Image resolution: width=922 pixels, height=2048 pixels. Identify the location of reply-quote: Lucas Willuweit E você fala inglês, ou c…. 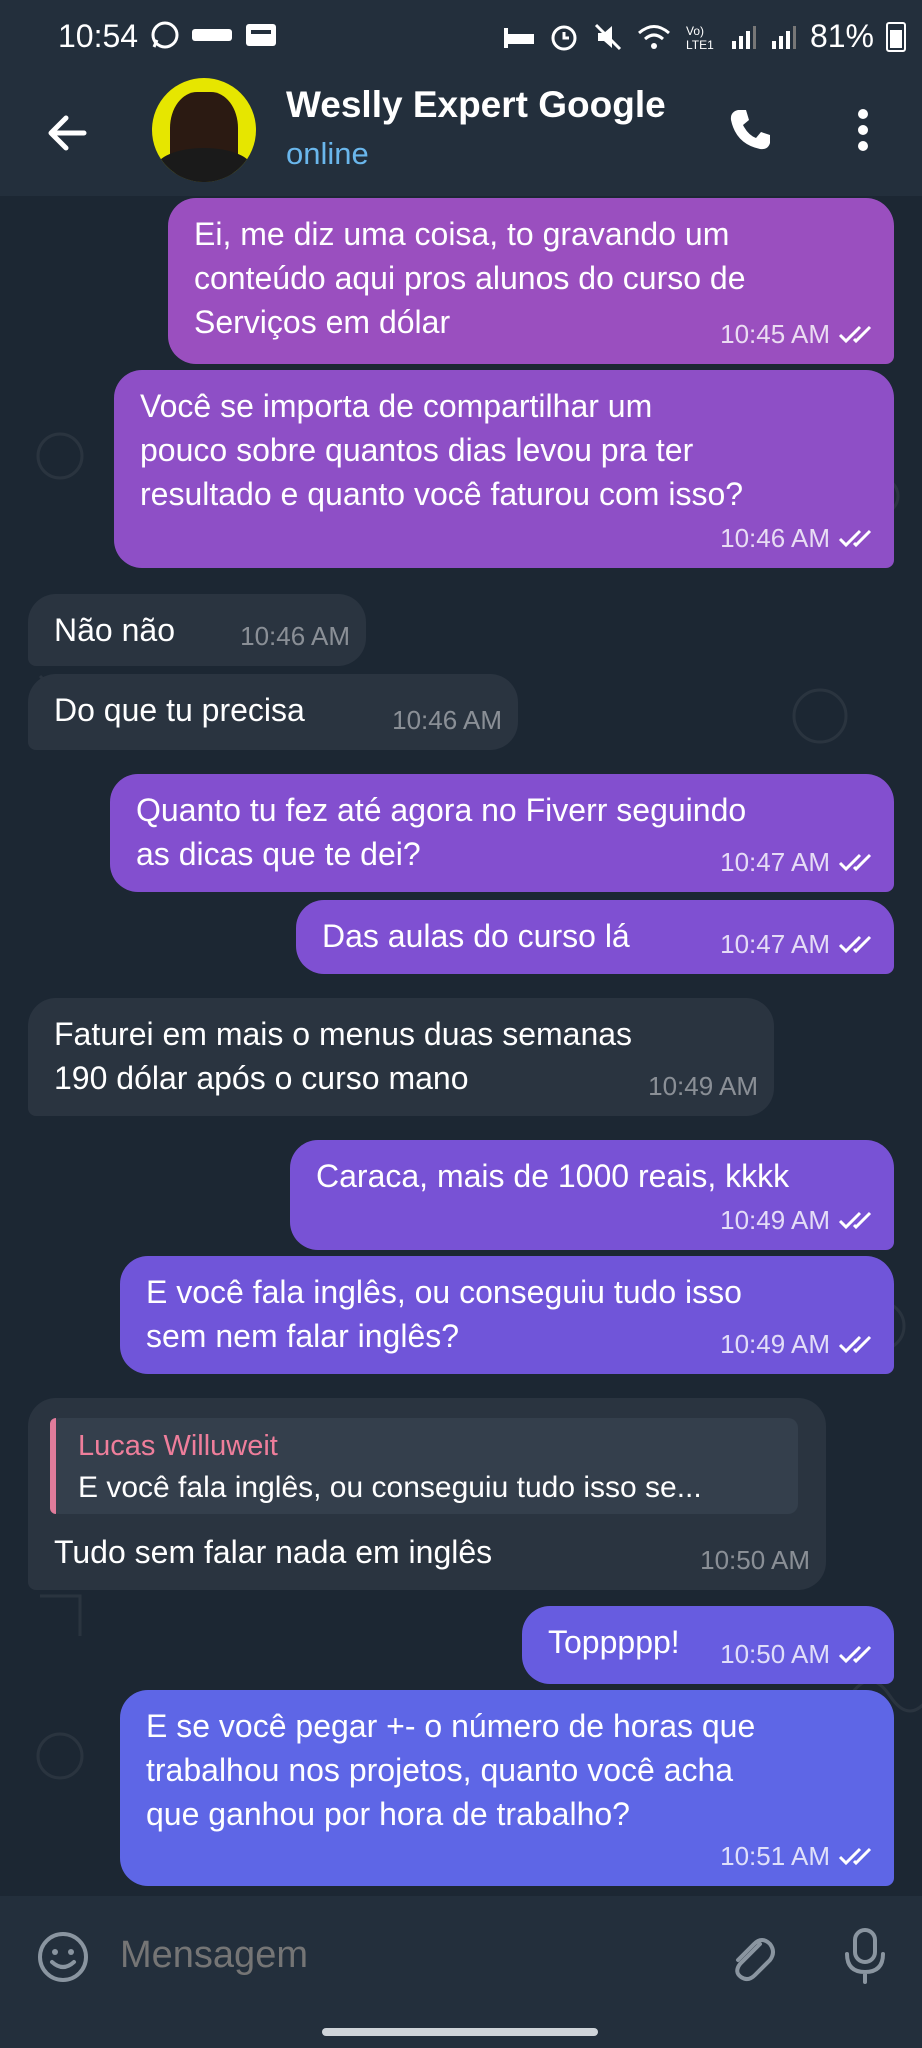
(424, 1466).